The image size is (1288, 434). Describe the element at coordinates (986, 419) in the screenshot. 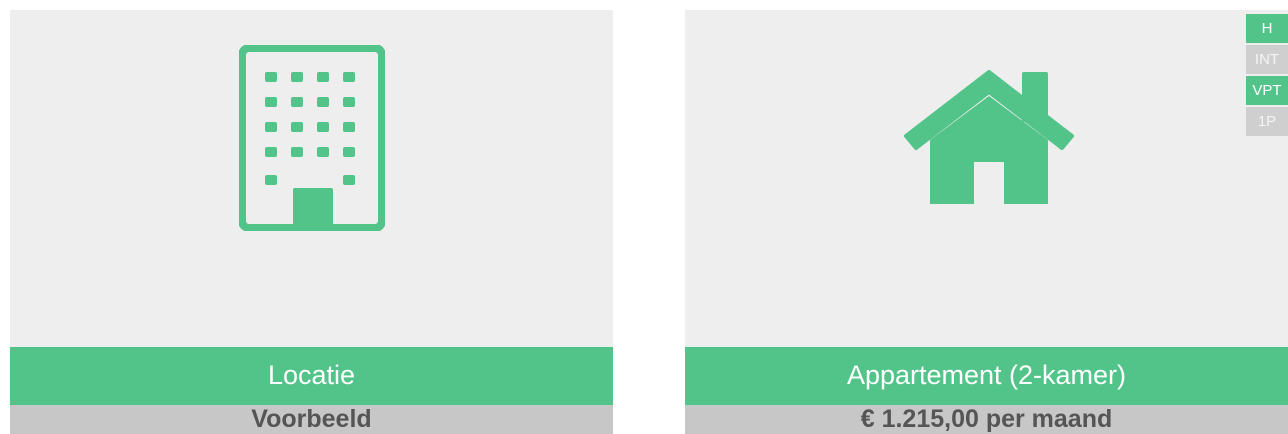

I see `apartment-card-price: € 1.215,00 per maand` at that location.